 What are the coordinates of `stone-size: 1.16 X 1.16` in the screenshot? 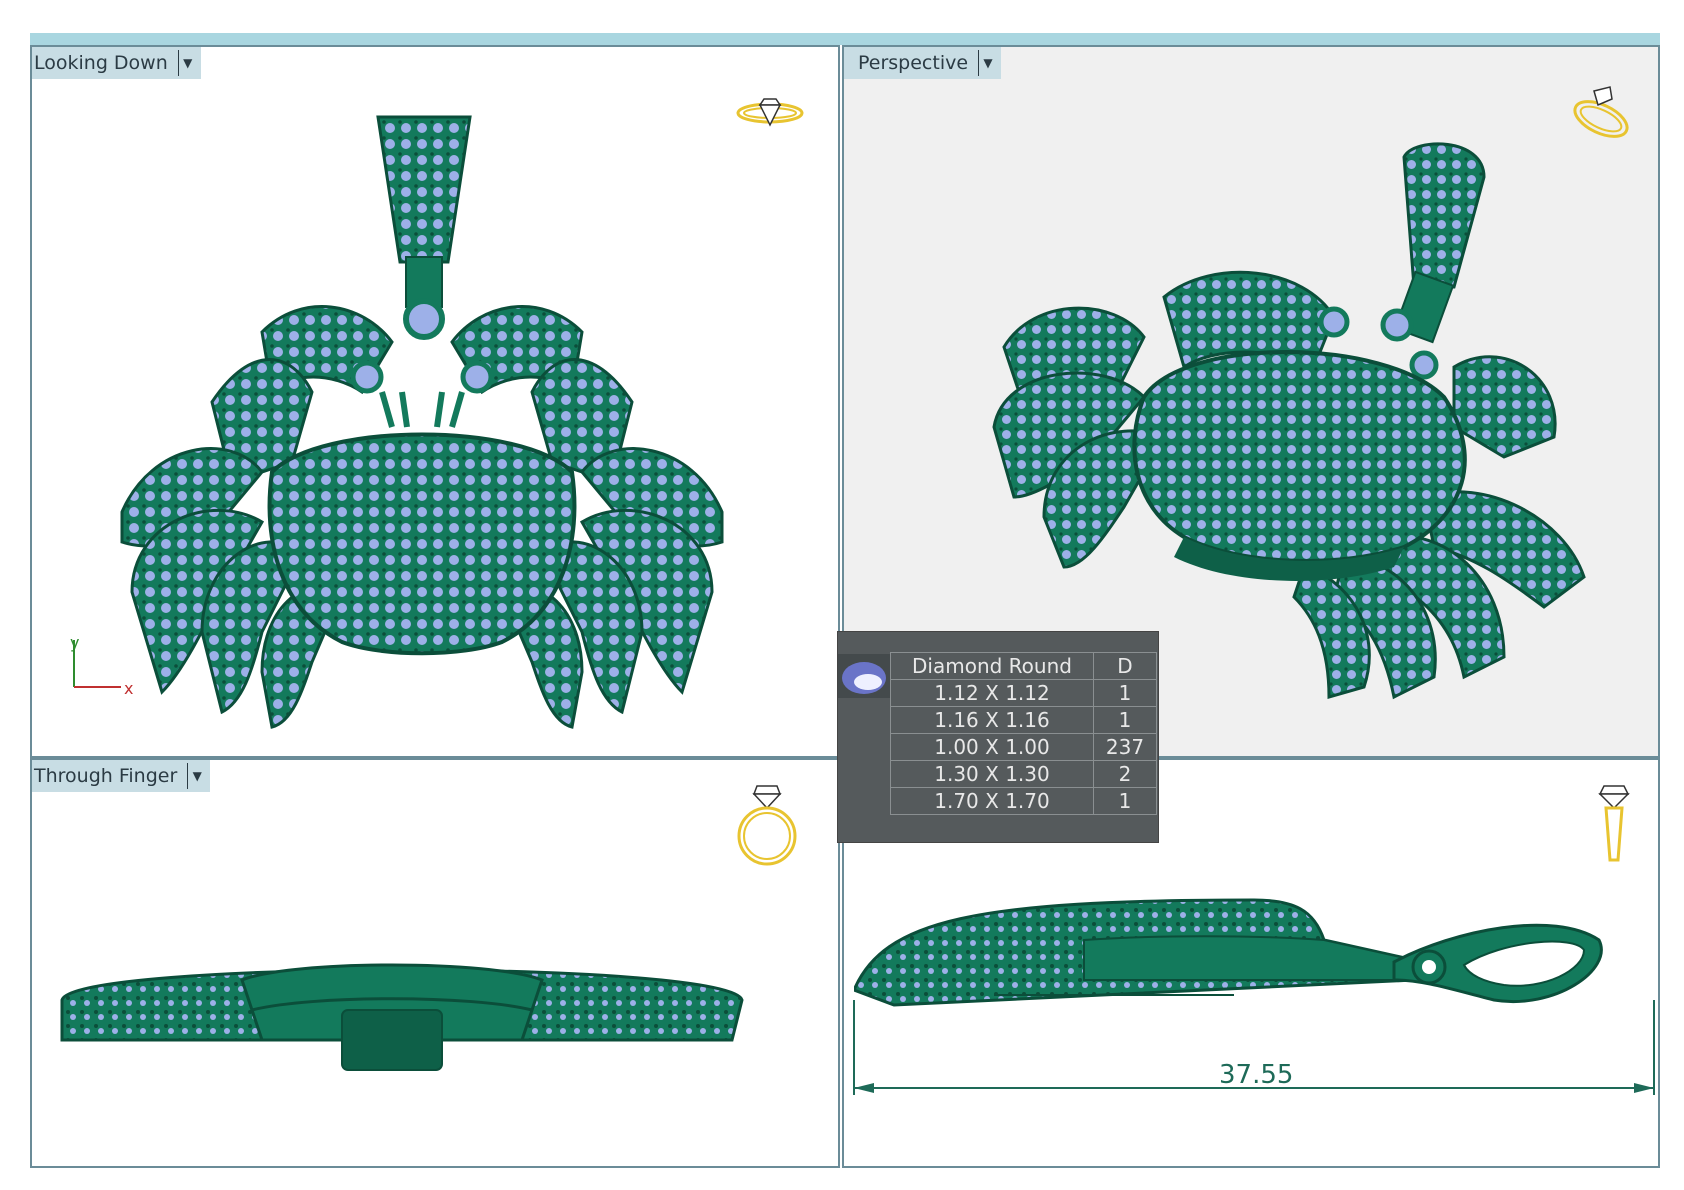 It's located at (992, 720).